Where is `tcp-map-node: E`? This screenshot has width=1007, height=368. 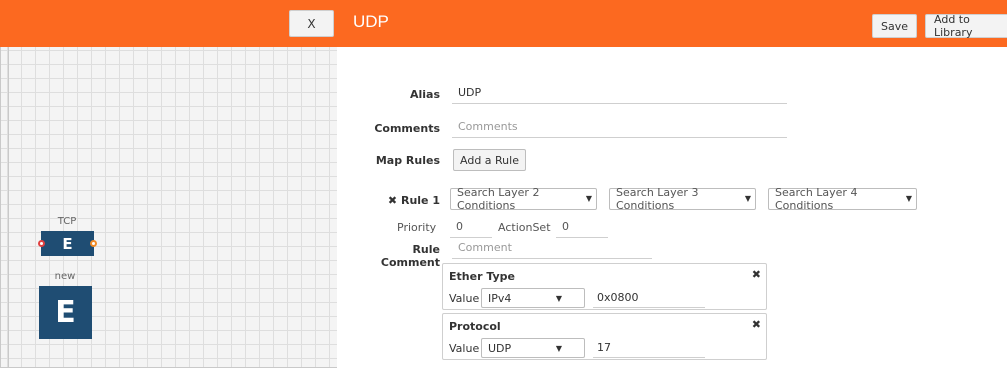
tcp-map-node: E is located at coordinates (67, 243).